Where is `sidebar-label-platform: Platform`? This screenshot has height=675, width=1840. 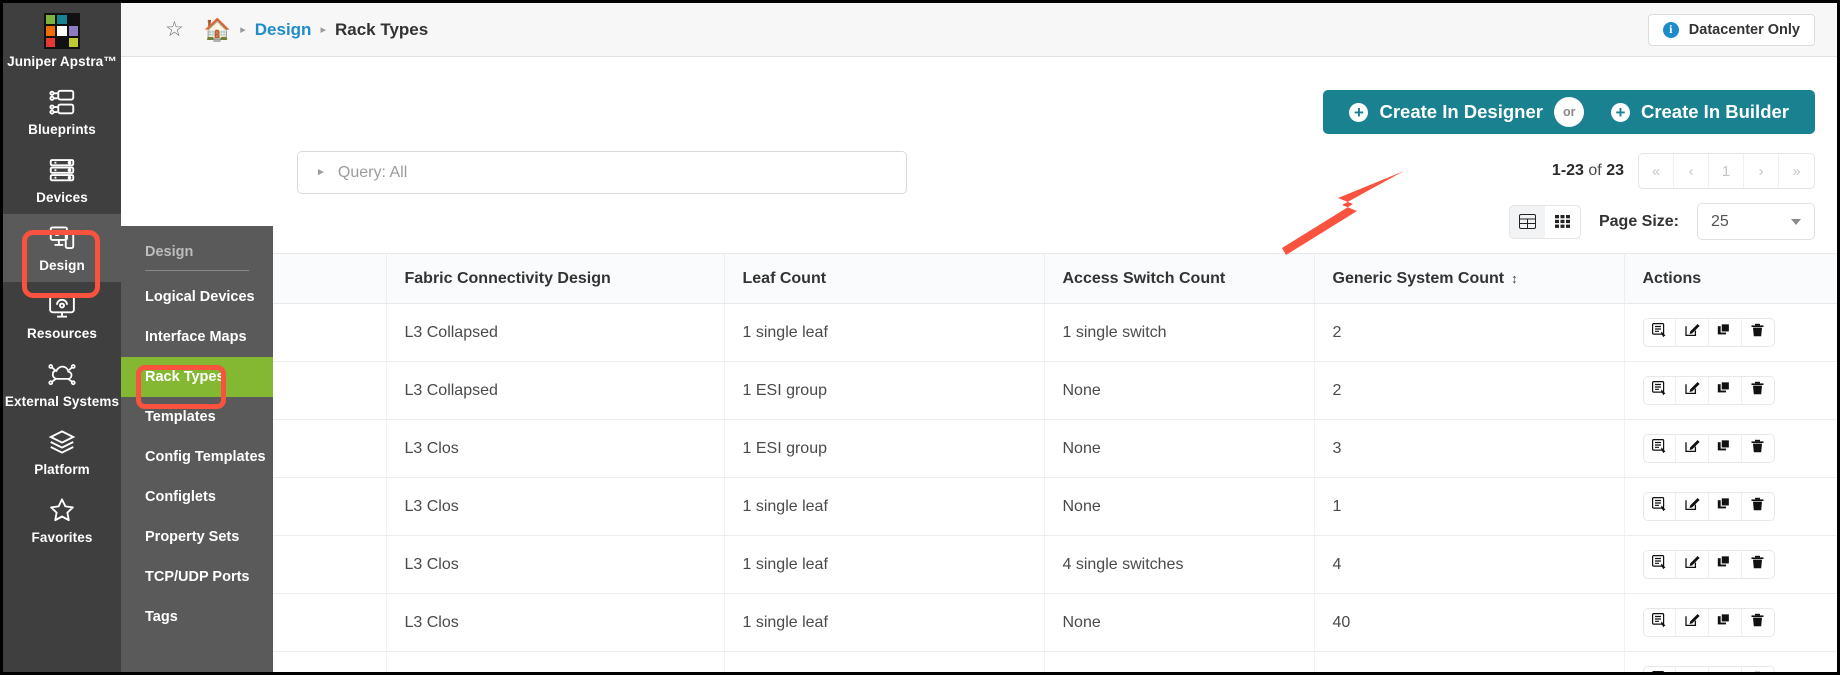 sidebar-label-platform: Platform is located at coordinates (62, 469).